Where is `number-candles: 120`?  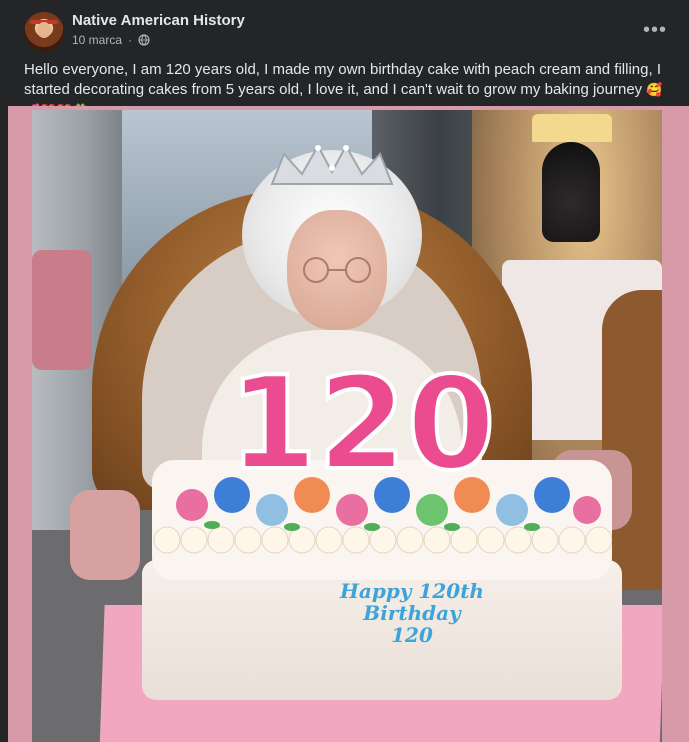
number-candles: 120 is located at coordinates (361, 414).